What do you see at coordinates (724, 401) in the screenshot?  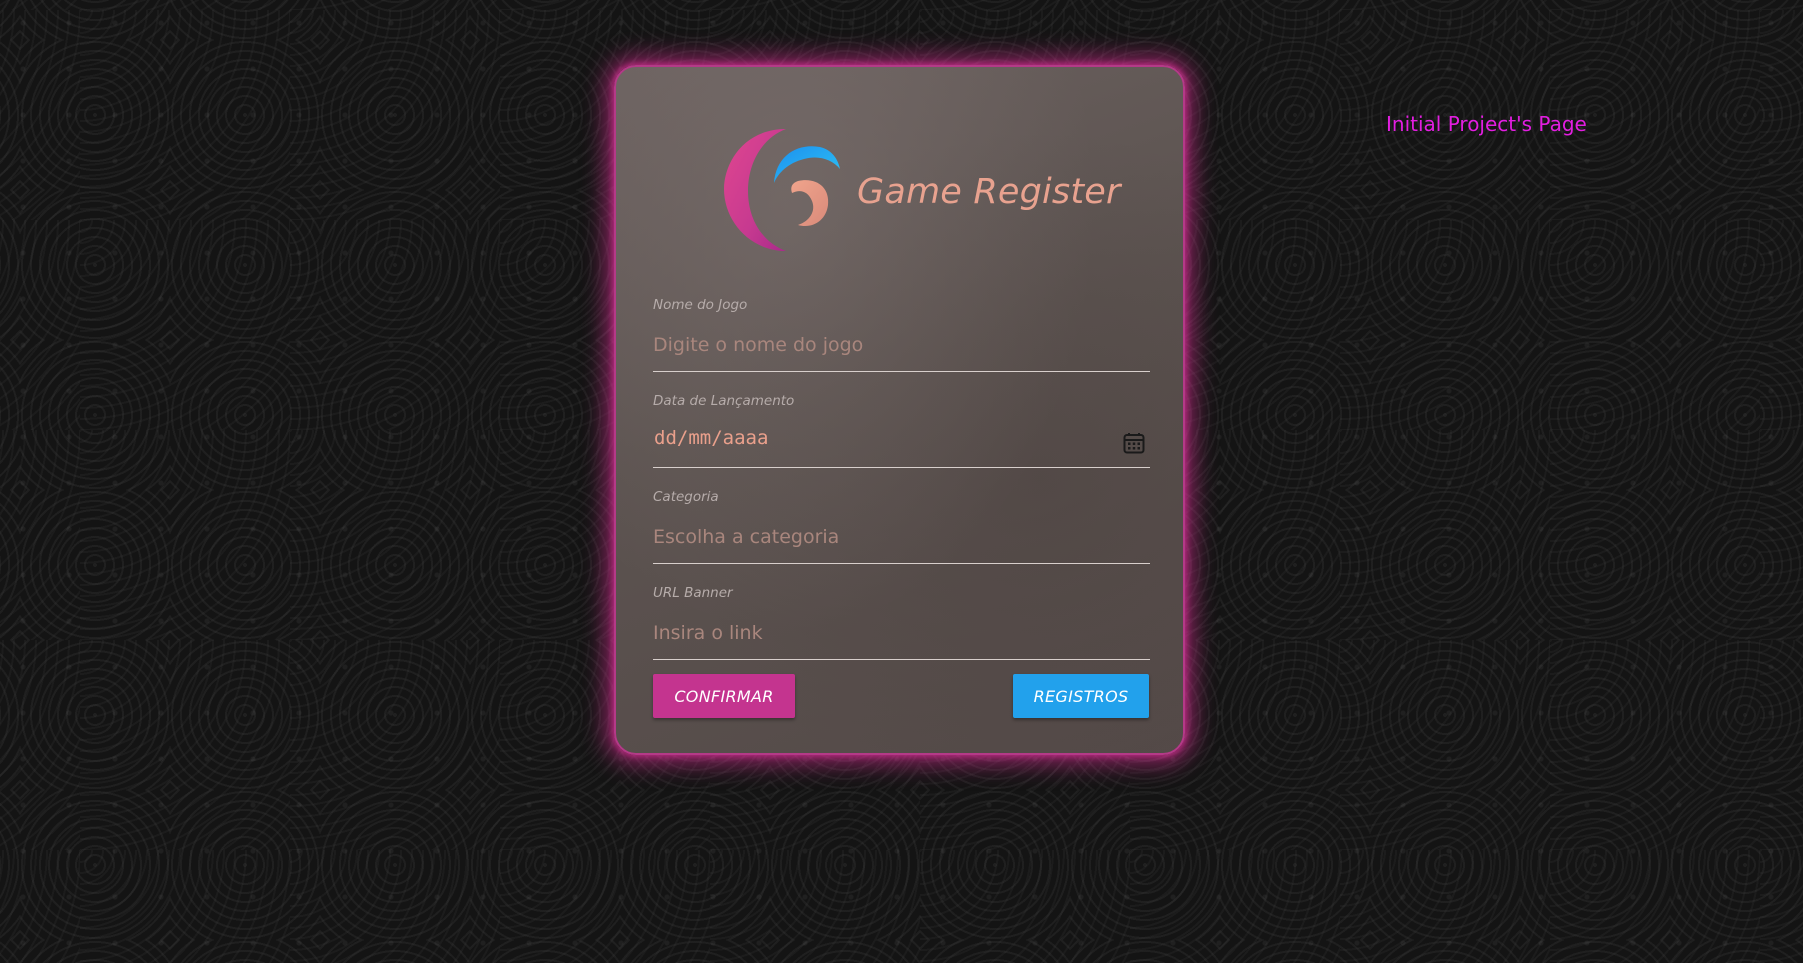 I see `release-date-label: Data de Lançamento` at bounding box center [724, 401].